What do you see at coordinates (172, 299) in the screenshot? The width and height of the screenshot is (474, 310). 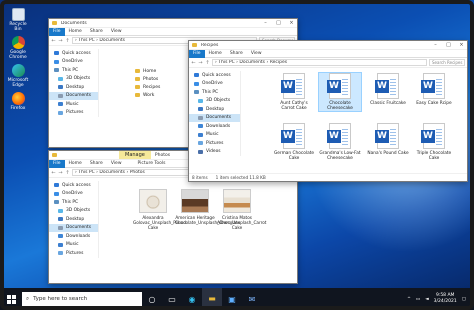 I see `task-view-icon: ▭` at bounding box center [172, 299].